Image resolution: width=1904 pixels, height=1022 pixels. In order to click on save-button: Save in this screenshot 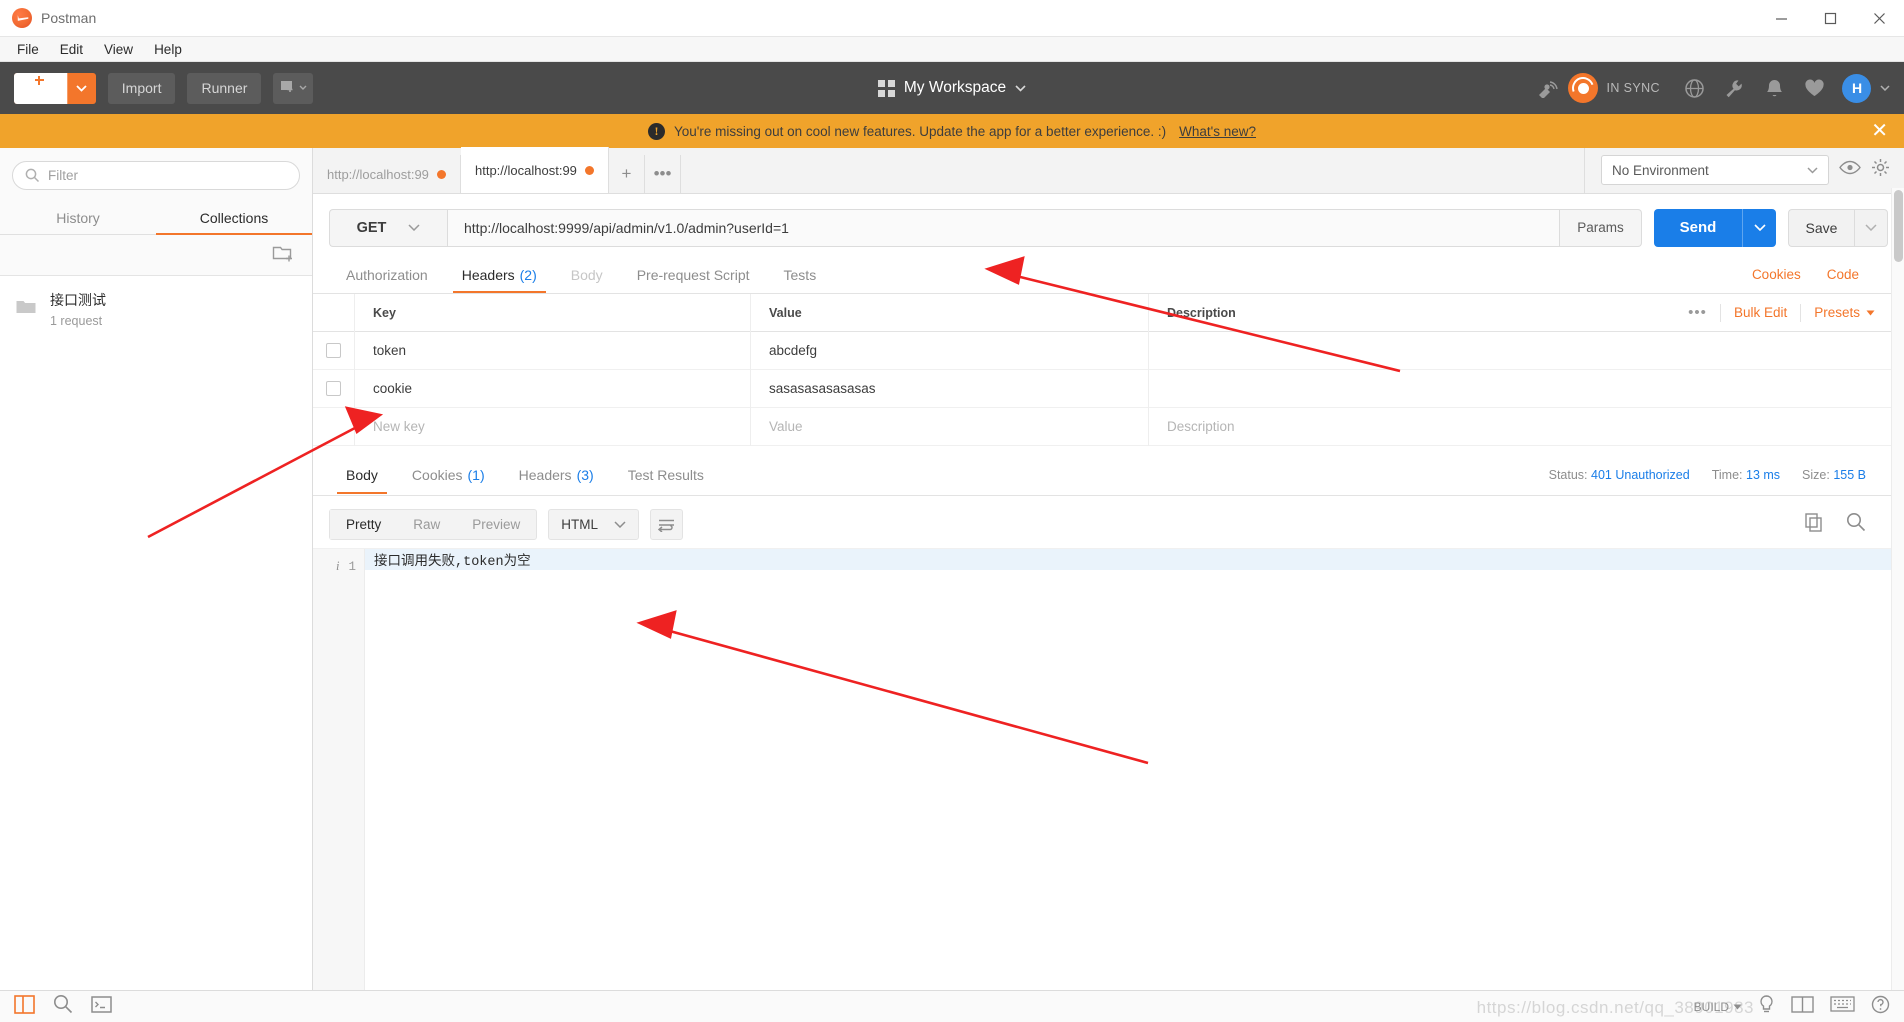, I will do `click(1821, 227)`.